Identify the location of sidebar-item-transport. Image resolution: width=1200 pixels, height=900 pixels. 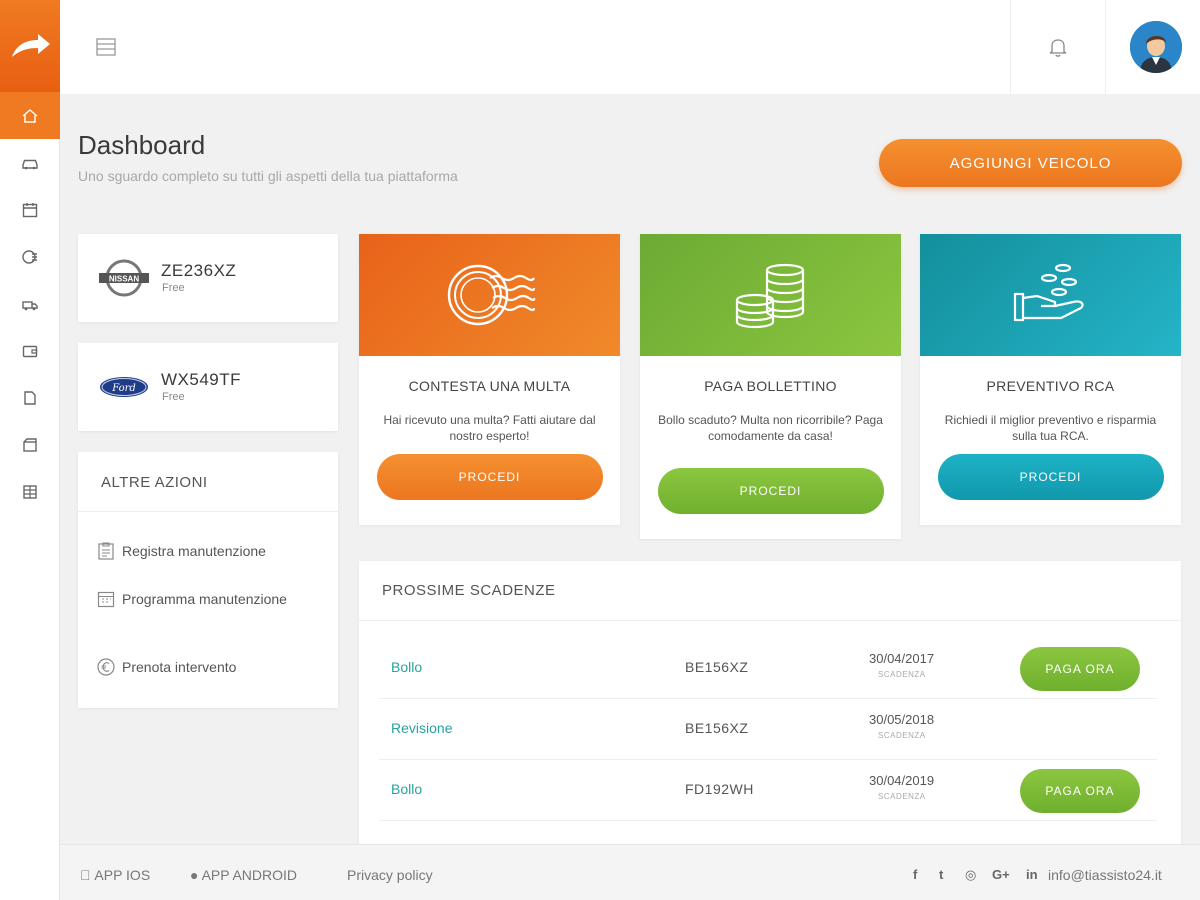
(30, 303).